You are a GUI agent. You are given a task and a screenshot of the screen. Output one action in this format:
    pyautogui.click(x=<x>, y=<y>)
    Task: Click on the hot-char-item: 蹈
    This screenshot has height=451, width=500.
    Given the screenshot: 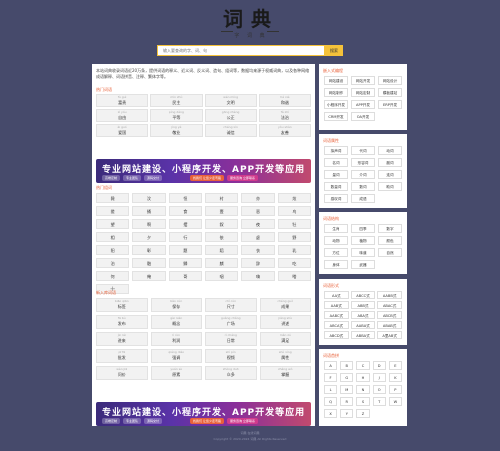 What is the action you would take?
    pyautogui.click(x=221, y=250)
    